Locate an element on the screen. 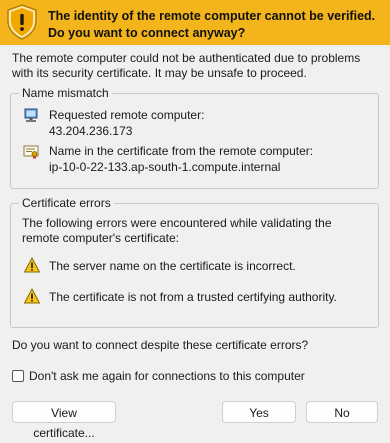 The width and height of the screenshot is (390, 443). requested-computer-value: 43.204.236.173 is located at coordinates (91, 131).